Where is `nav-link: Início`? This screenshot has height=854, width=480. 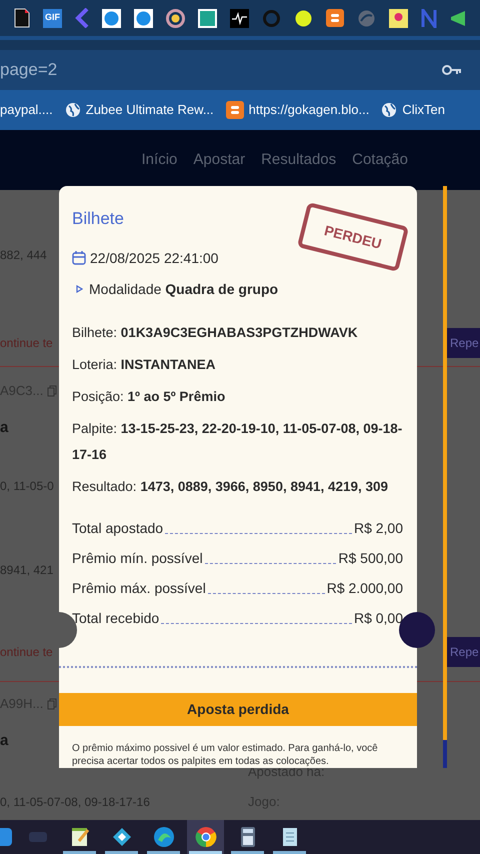
nav-link: Início is located at coordinates (160, 160).